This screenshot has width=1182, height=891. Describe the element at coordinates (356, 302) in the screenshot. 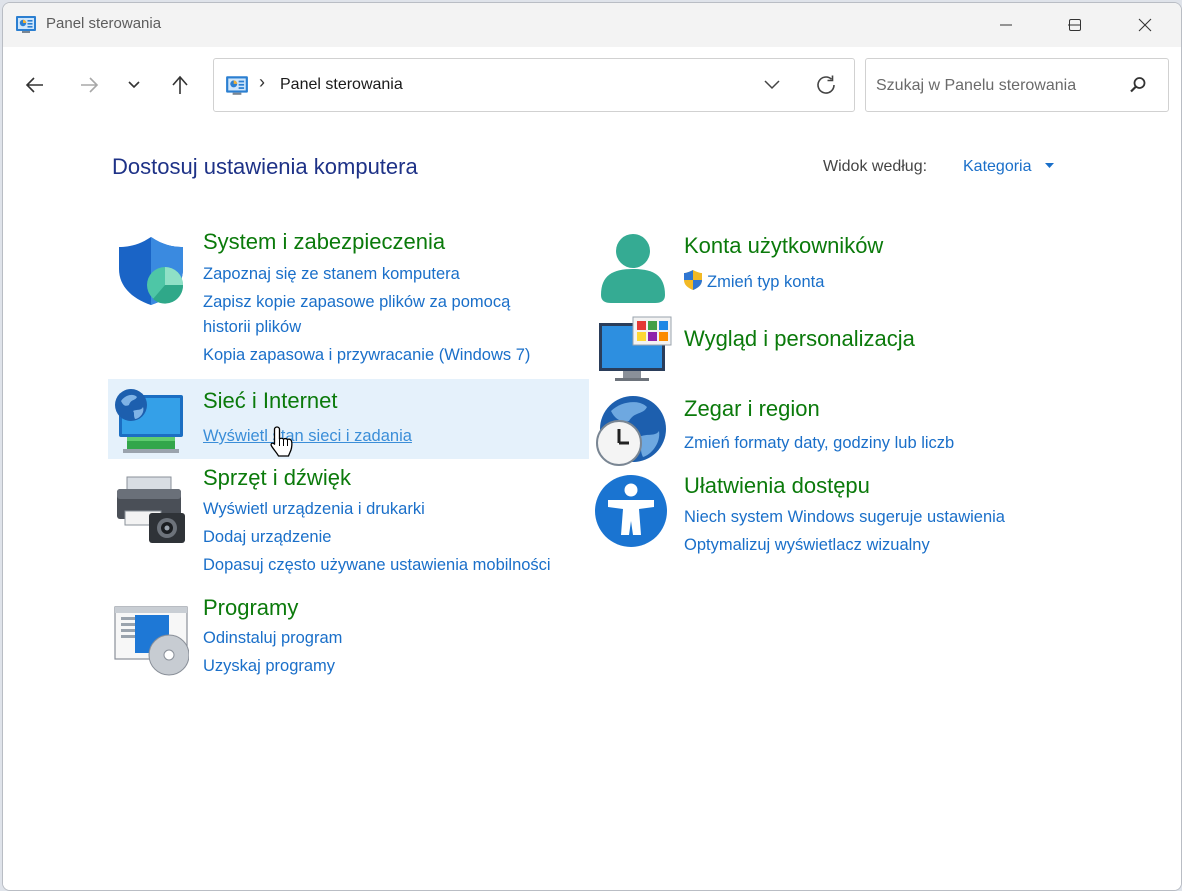

I see `link-file-history: Zapisz kopie zapasowe plików za pomocą` at that location.